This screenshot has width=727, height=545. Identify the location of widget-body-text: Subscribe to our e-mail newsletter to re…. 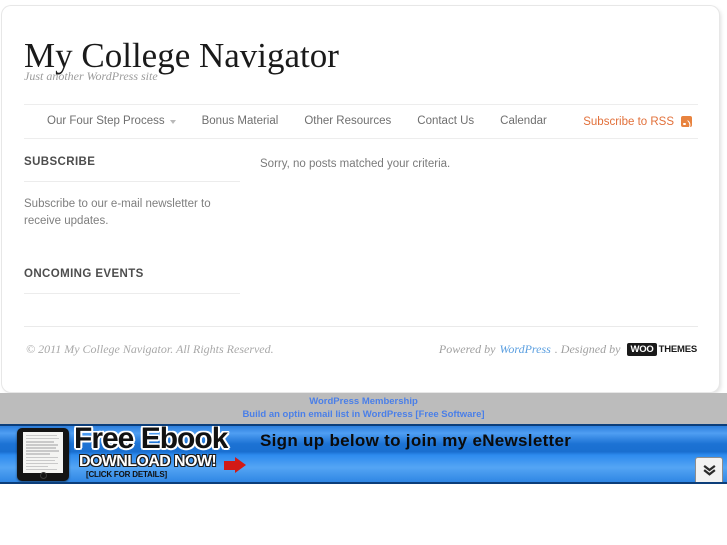
(117, 212).